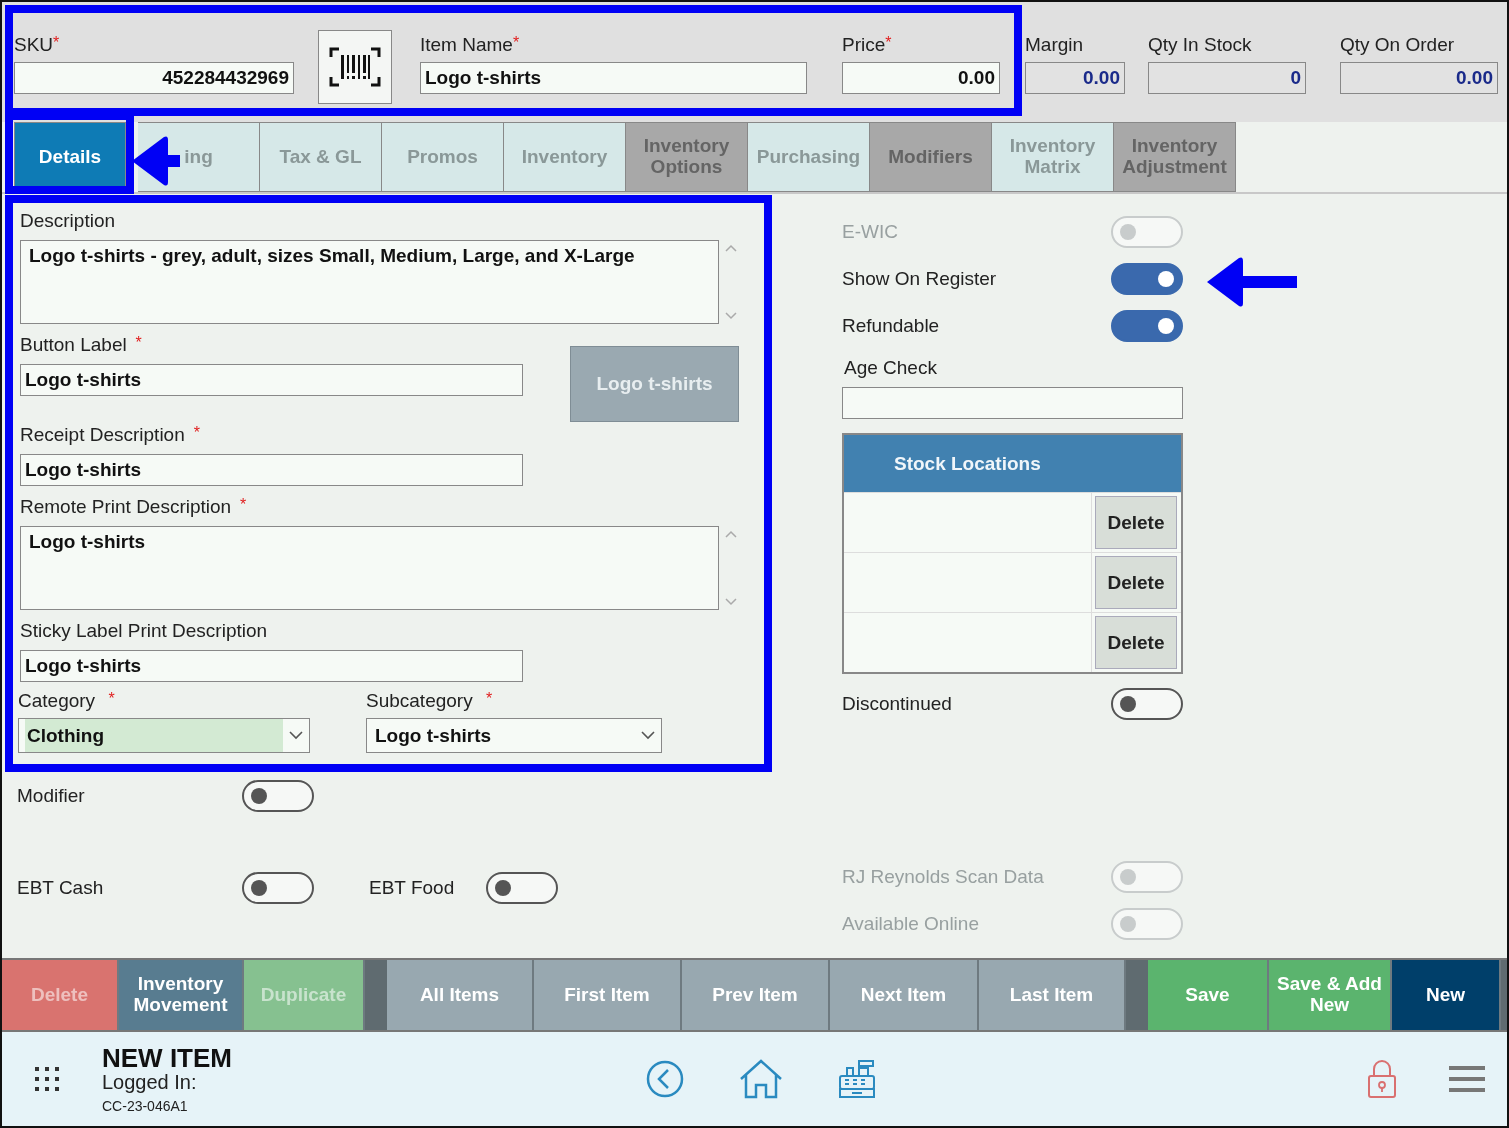 The height and width of the screenshot is (1128, 1509). I want to click on field-label: Description, so click(68, 221).